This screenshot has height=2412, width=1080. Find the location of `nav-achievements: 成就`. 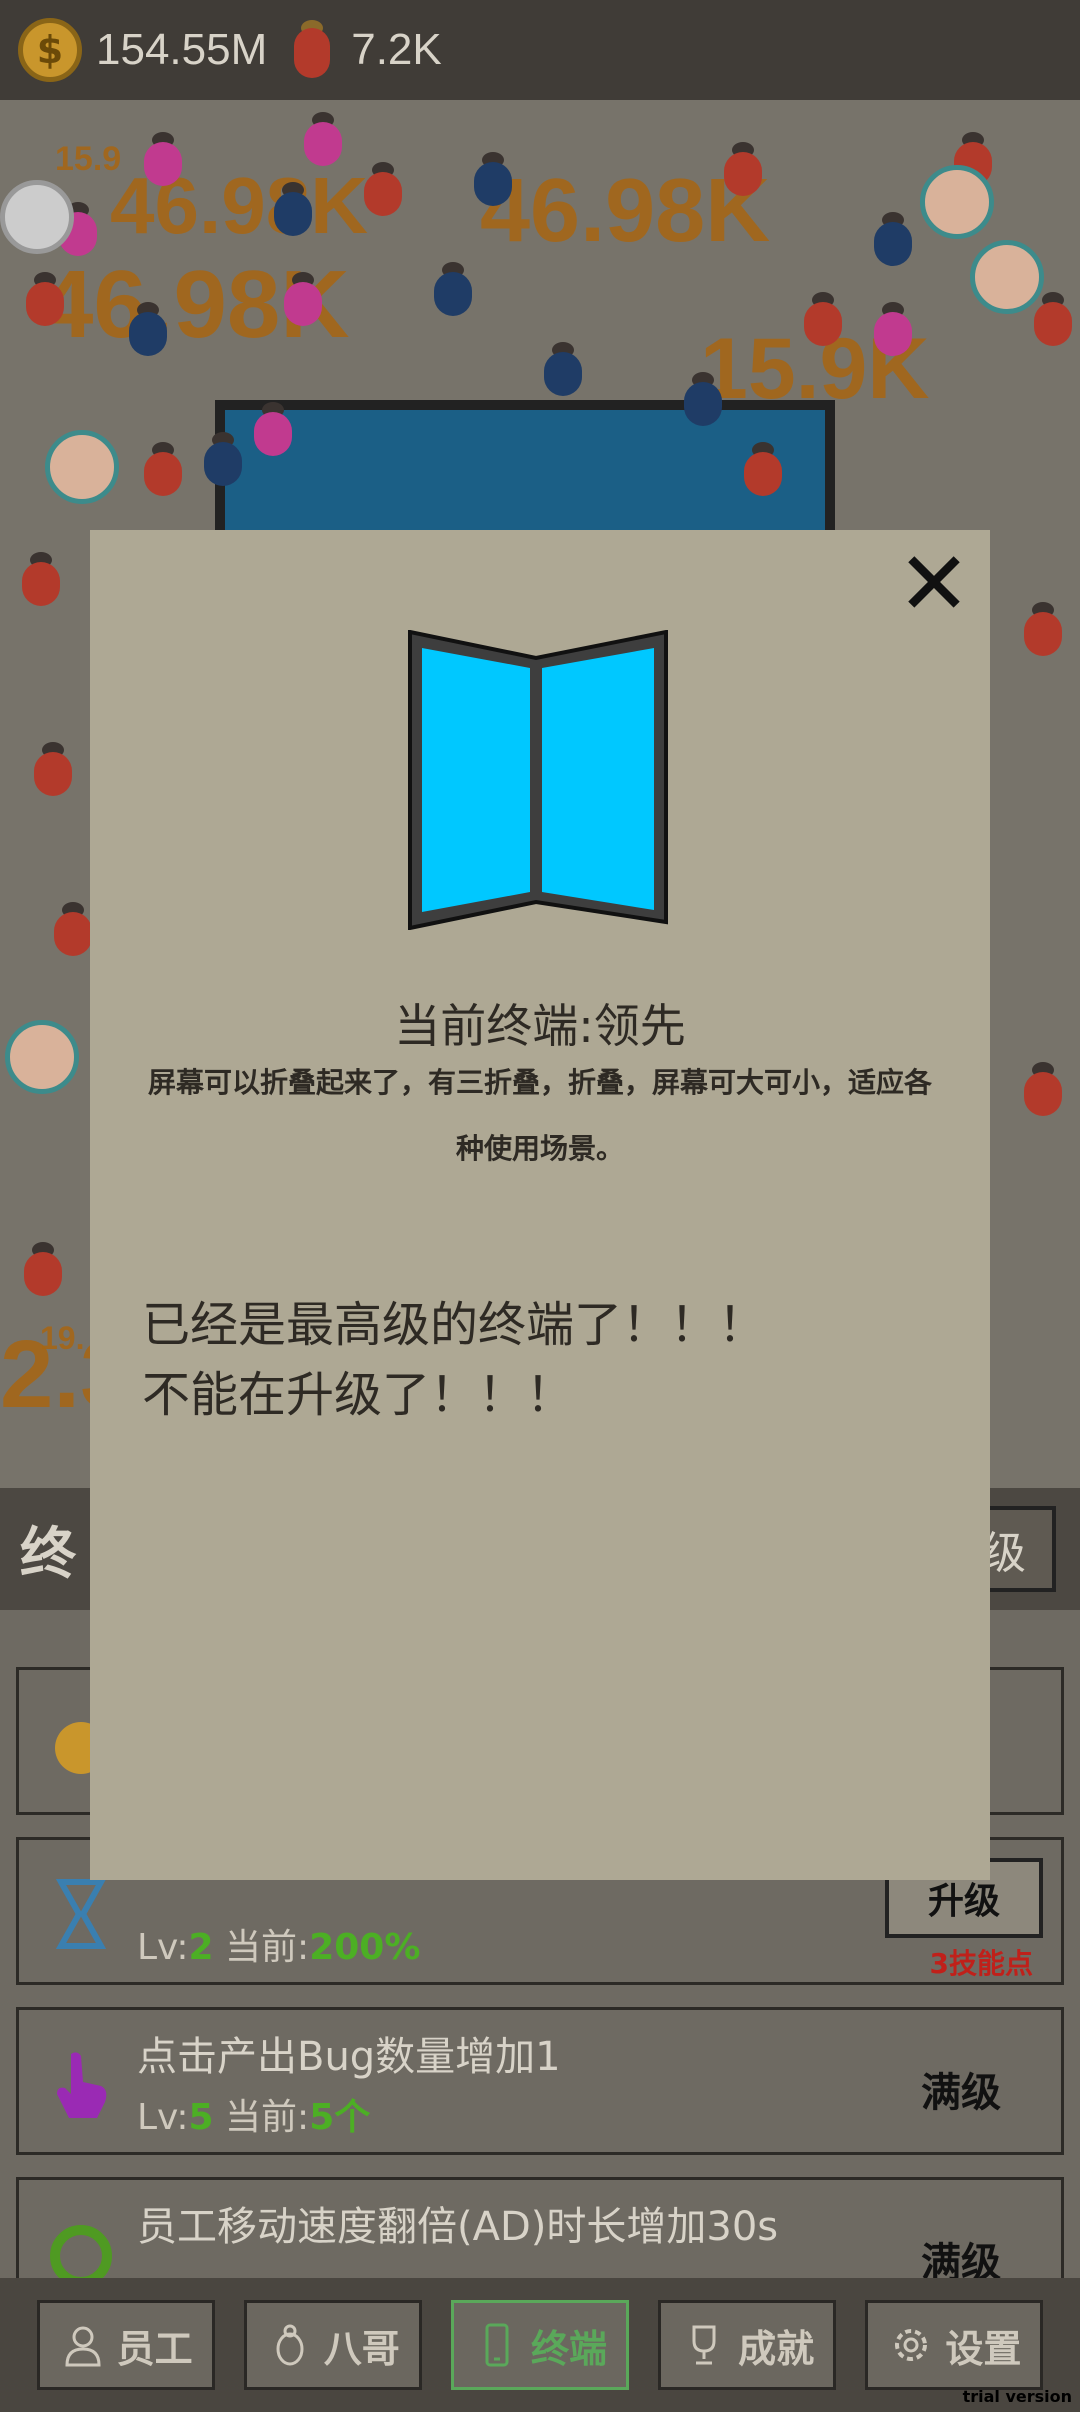

nav-achievements: 成就 is located at coordinates (747, 2345).